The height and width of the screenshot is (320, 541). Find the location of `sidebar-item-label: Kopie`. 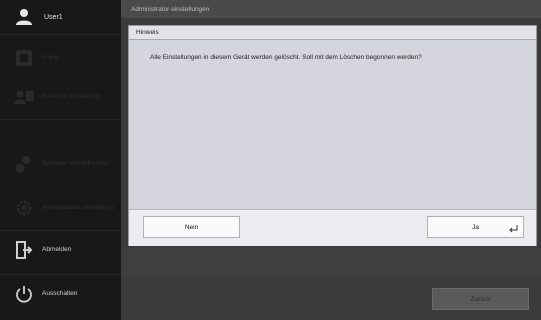

sidebar-item-label: Kopie is located at coordinates (50, 57).